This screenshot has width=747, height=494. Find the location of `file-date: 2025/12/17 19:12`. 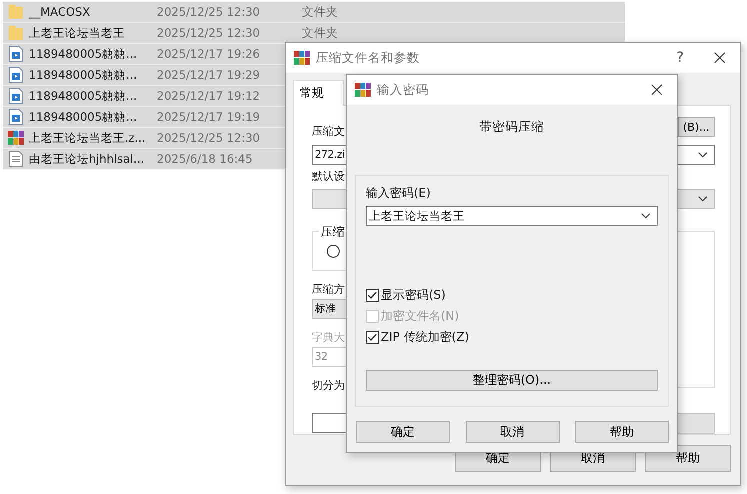

file-date: 2025/12/17 19:12 is located at coordinates (208, 96).